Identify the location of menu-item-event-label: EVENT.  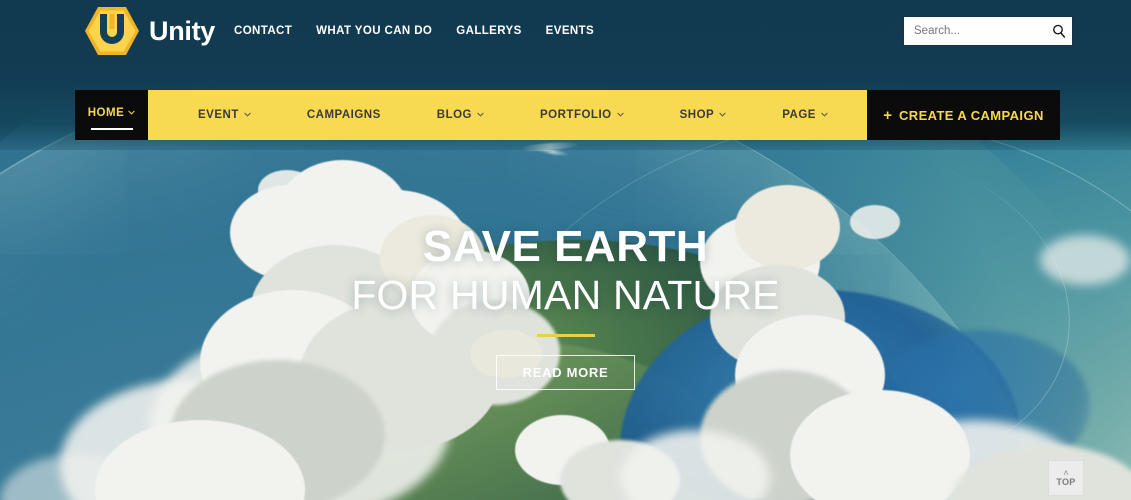
(218, 115).